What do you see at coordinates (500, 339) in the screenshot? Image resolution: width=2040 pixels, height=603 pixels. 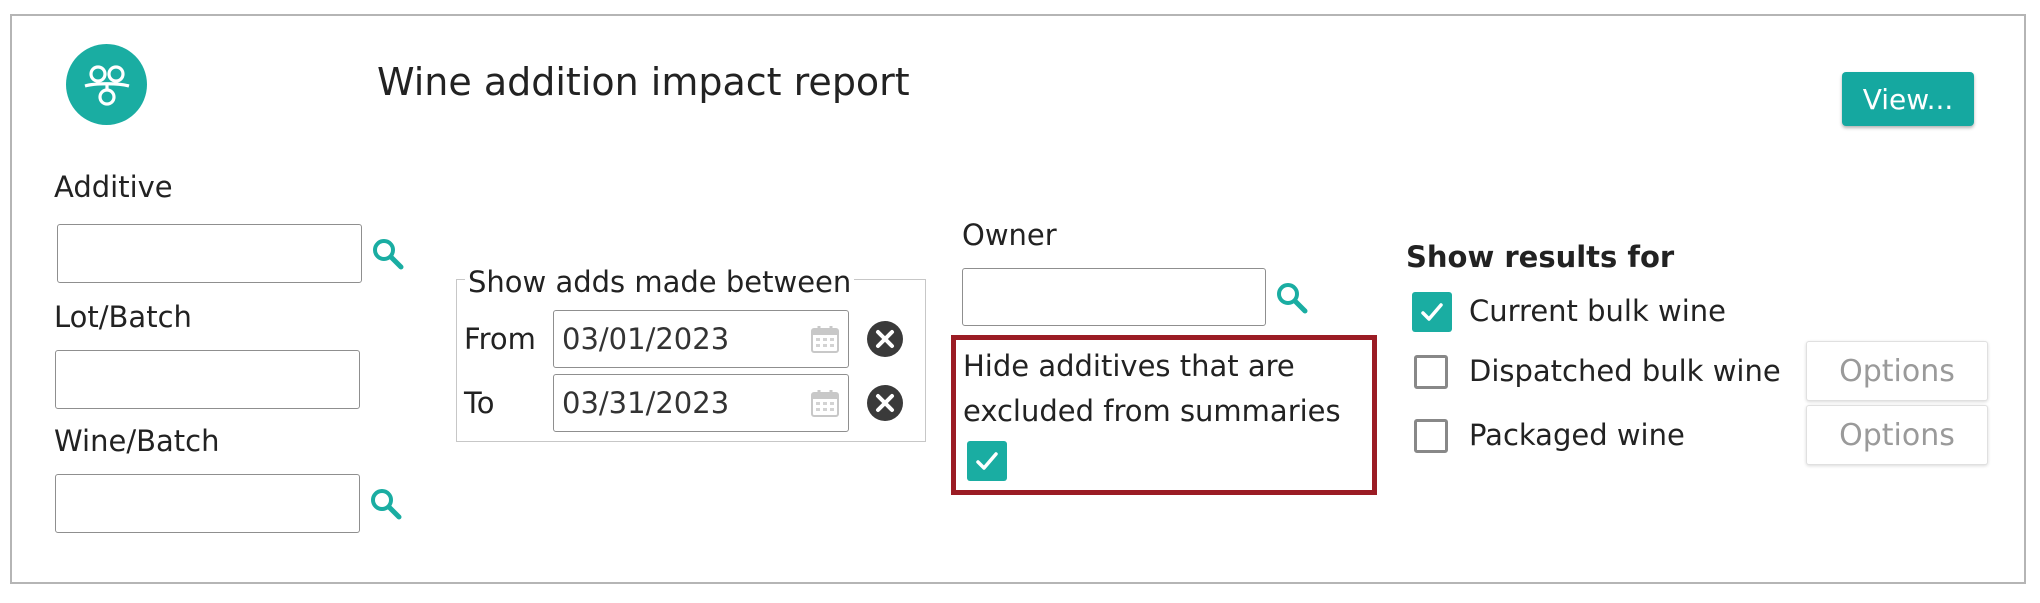 I see `from-label: From` at bounding box center [500, 339].